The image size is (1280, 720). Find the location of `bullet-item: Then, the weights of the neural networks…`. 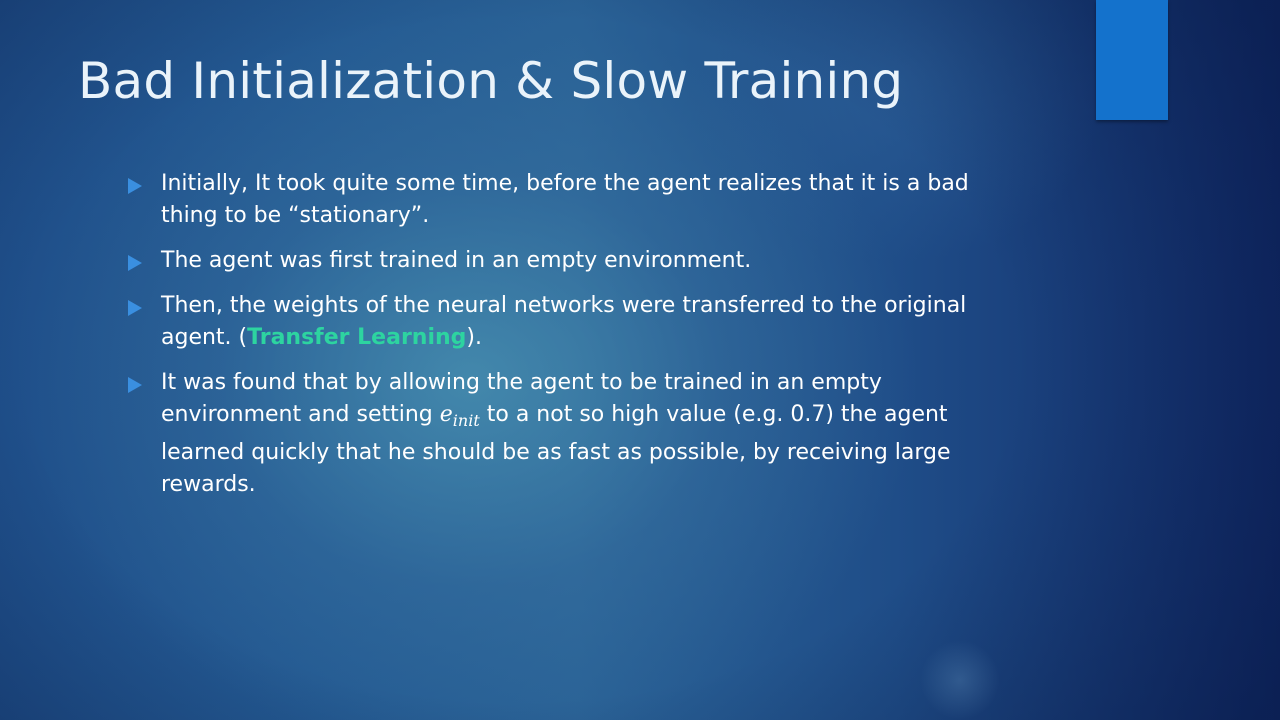

bullet-item: Then, the weights of the neural networks… is located at coordinates (578, 322).